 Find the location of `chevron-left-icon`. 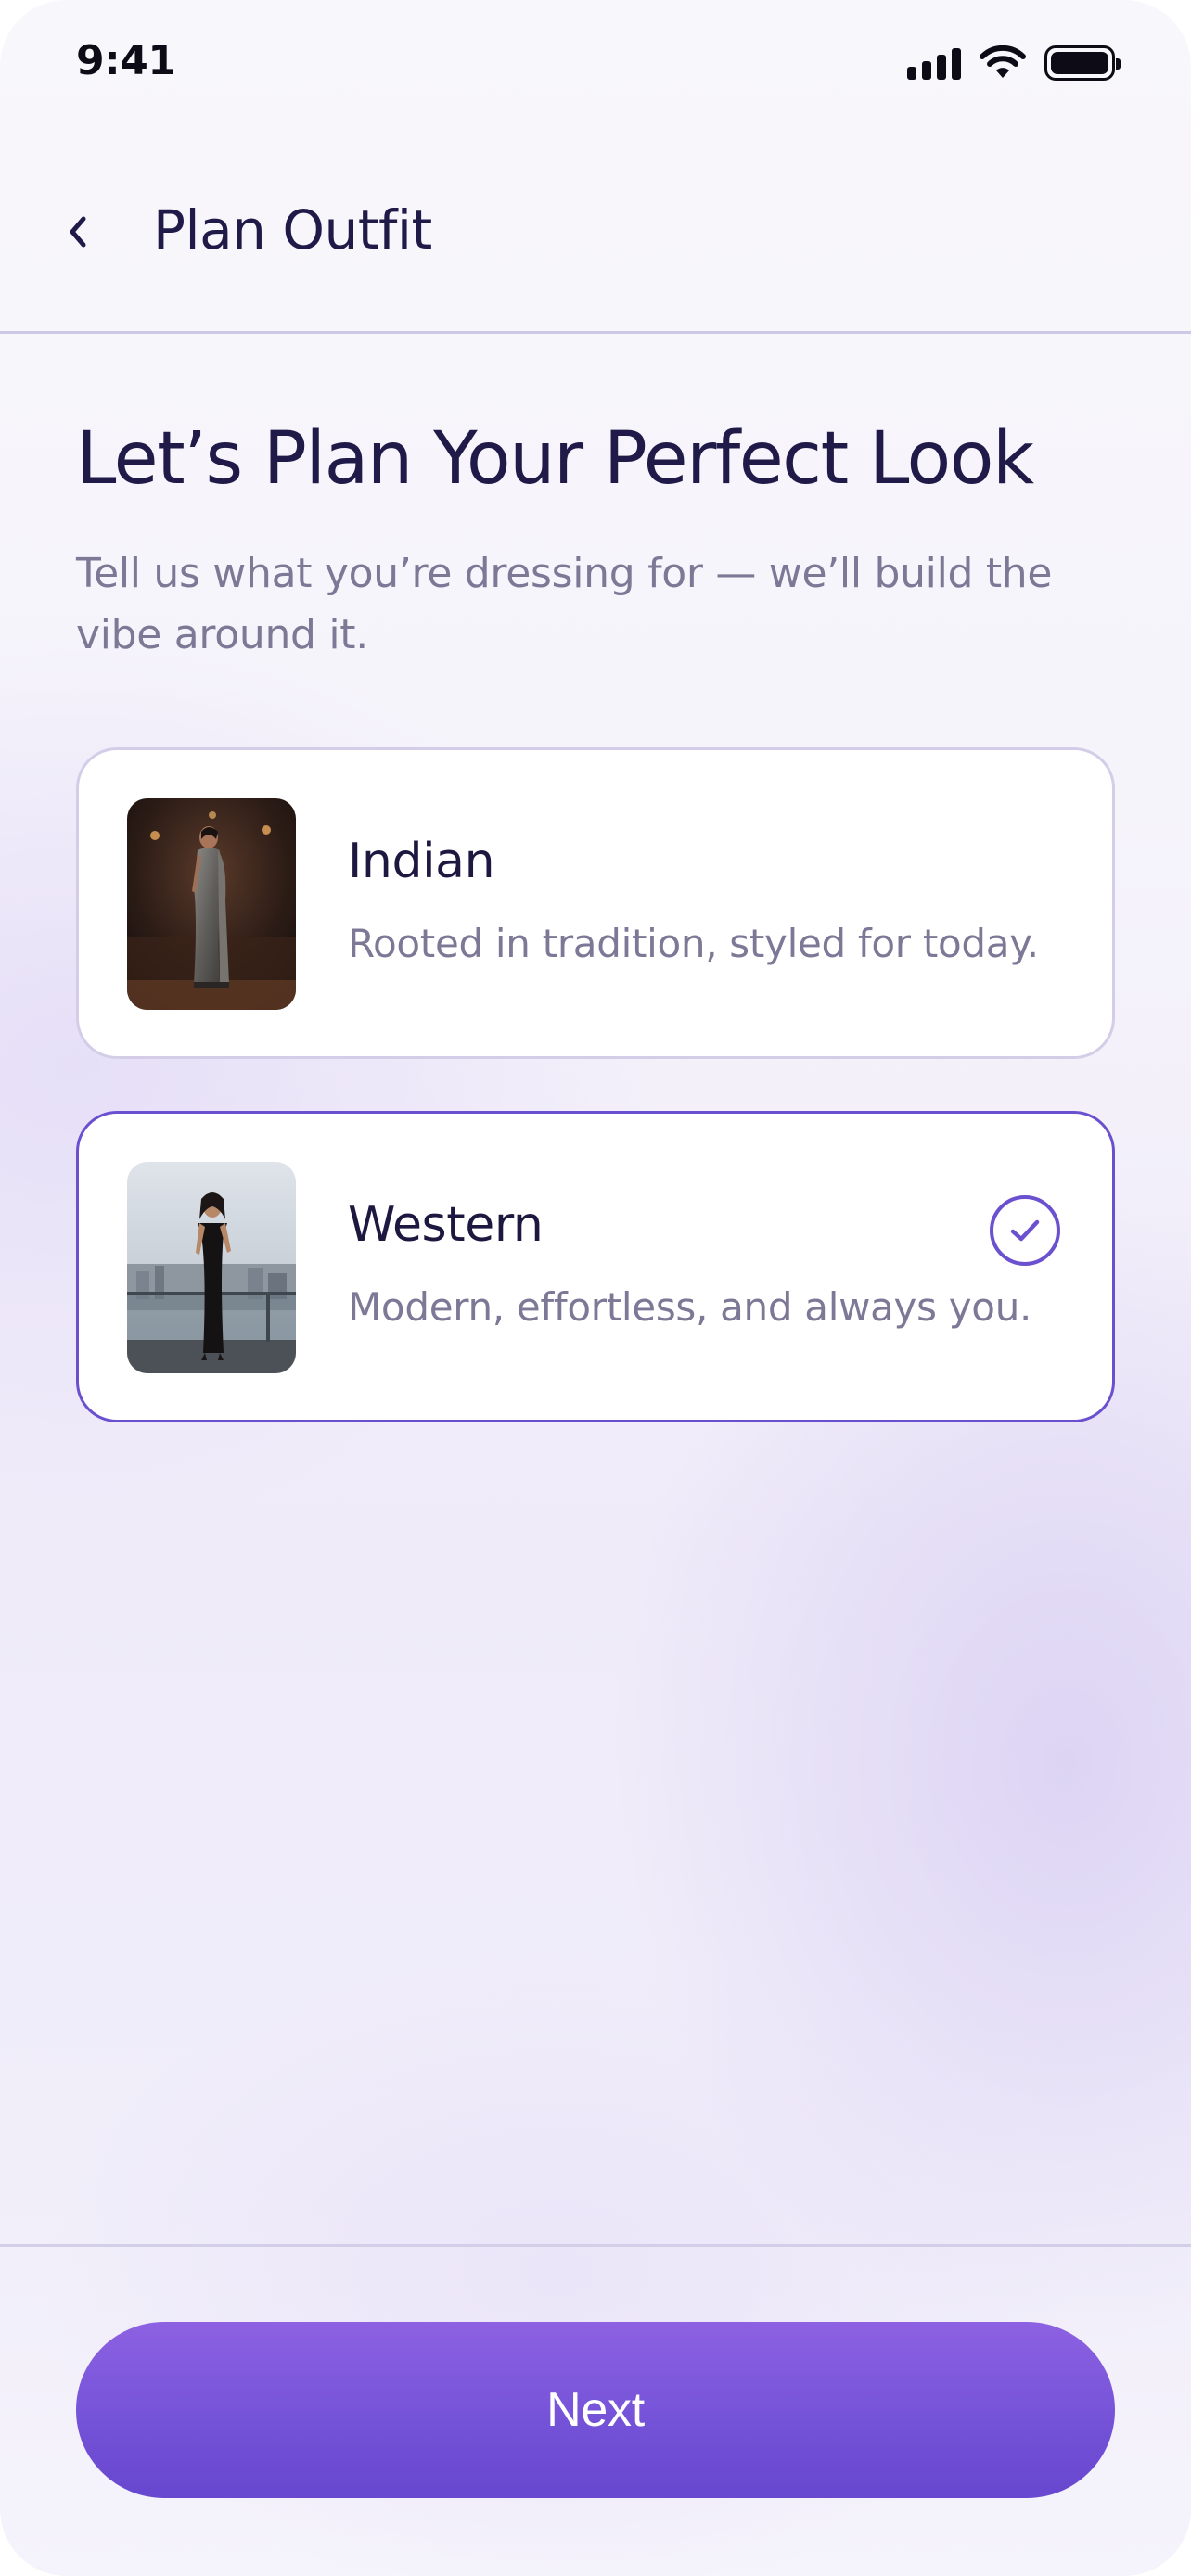

chevron-left-icon is located at coordinates (78, 232).